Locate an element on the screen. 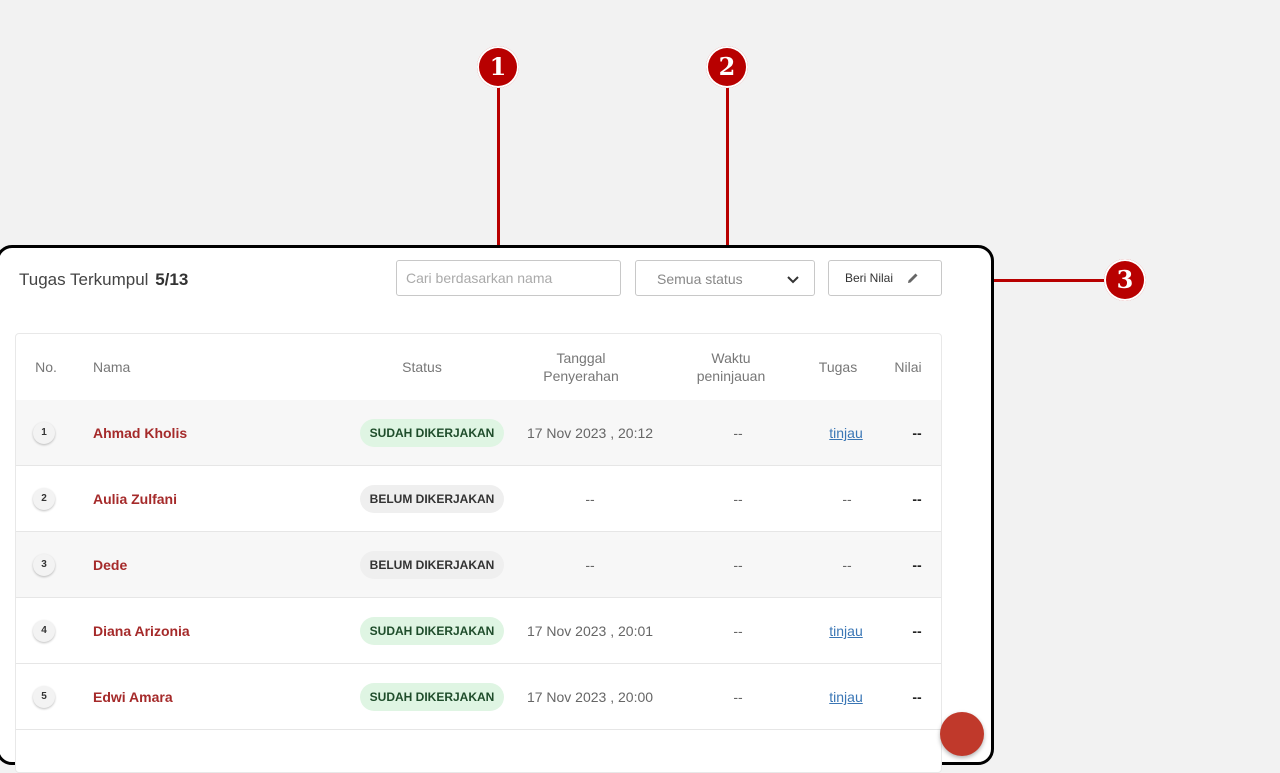 Image resolution: width=1280 pixels, height=773 pixels. callout-marker-2: 2 is located at coordinates (727, 67).